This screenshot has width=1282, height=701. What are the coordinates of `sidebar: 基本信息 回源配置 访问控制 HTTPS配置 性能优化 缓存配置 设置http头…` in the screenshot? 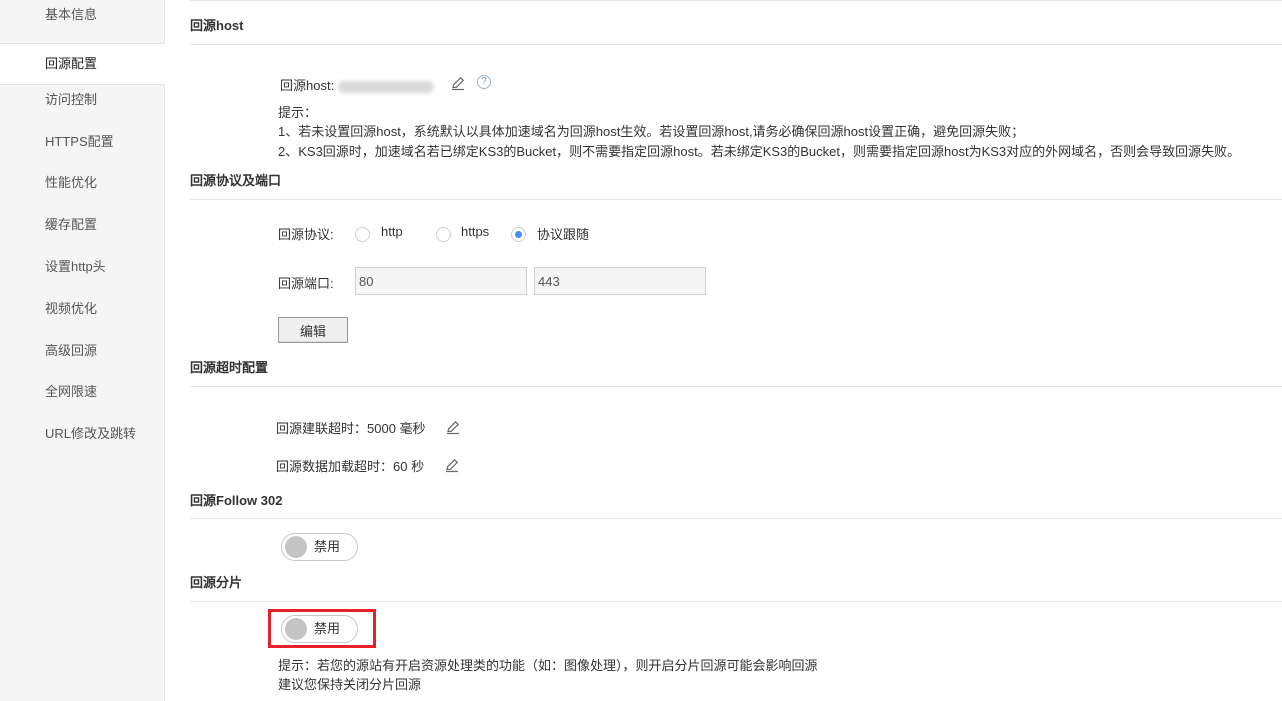 It's located at (82, 350).